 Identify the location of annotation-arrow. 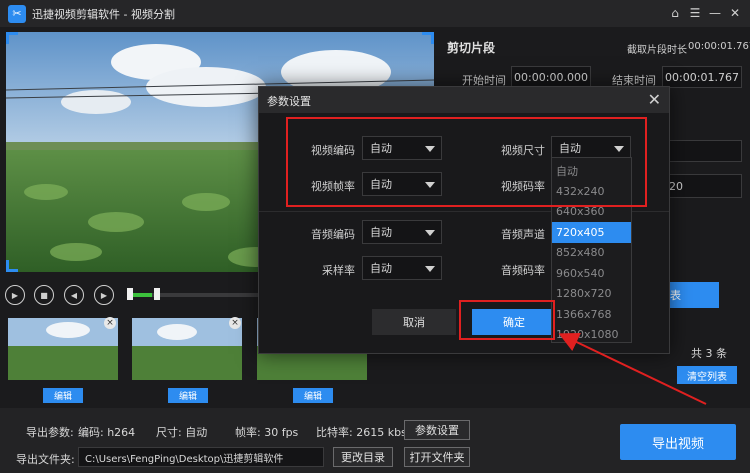
(632, 369).